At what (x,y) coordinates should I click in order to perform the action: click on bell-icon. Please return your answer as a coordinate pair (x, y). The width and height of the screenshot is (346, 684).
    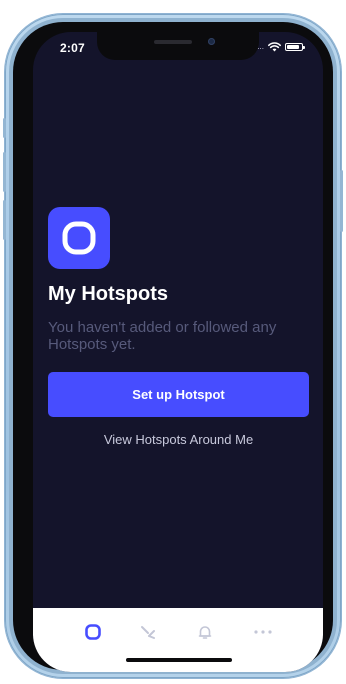
    Looking at the image, I should click on (205, 632).